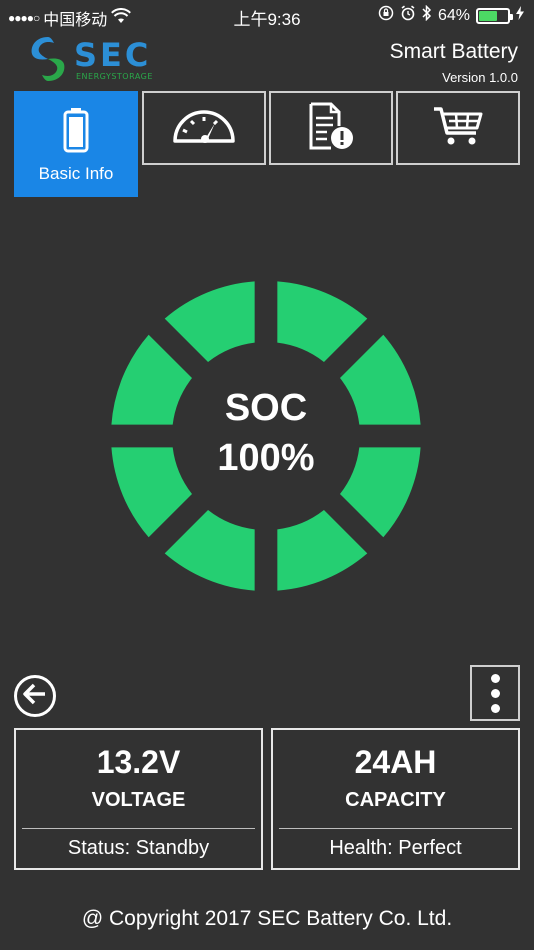 Image resolution: width=534 pixels, height=950 pixels. I want to click on more-options-button, so click(495, 693).